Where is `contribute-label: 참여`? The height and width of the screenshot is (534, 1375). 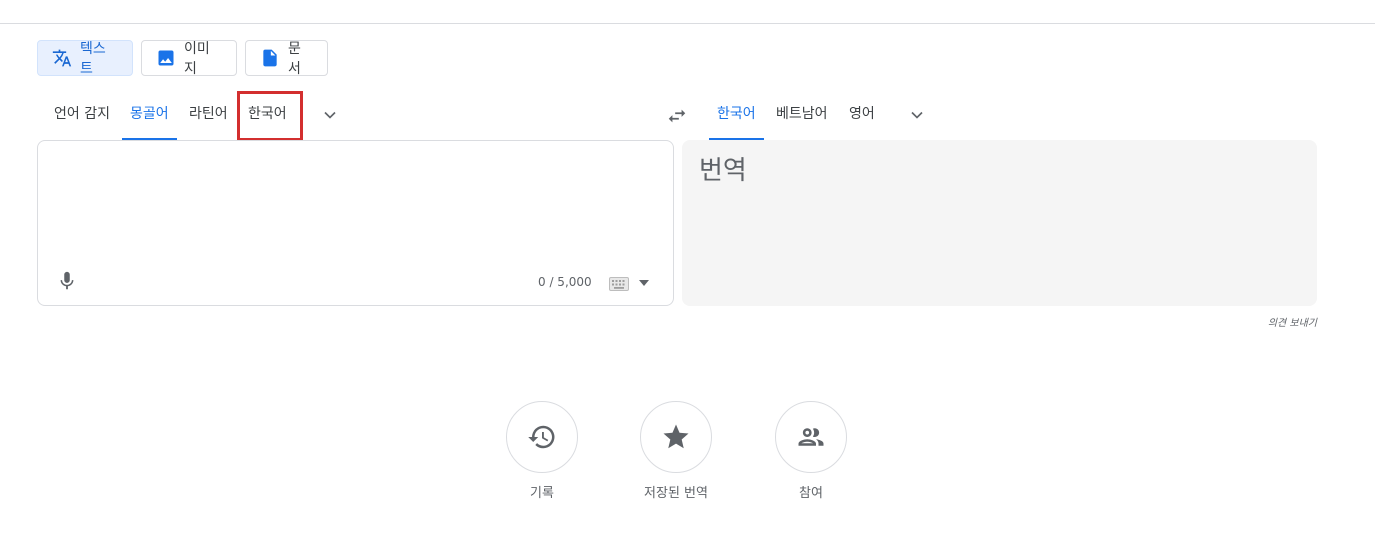 contribute-label: 참여 is located at coordinates (811, 493).